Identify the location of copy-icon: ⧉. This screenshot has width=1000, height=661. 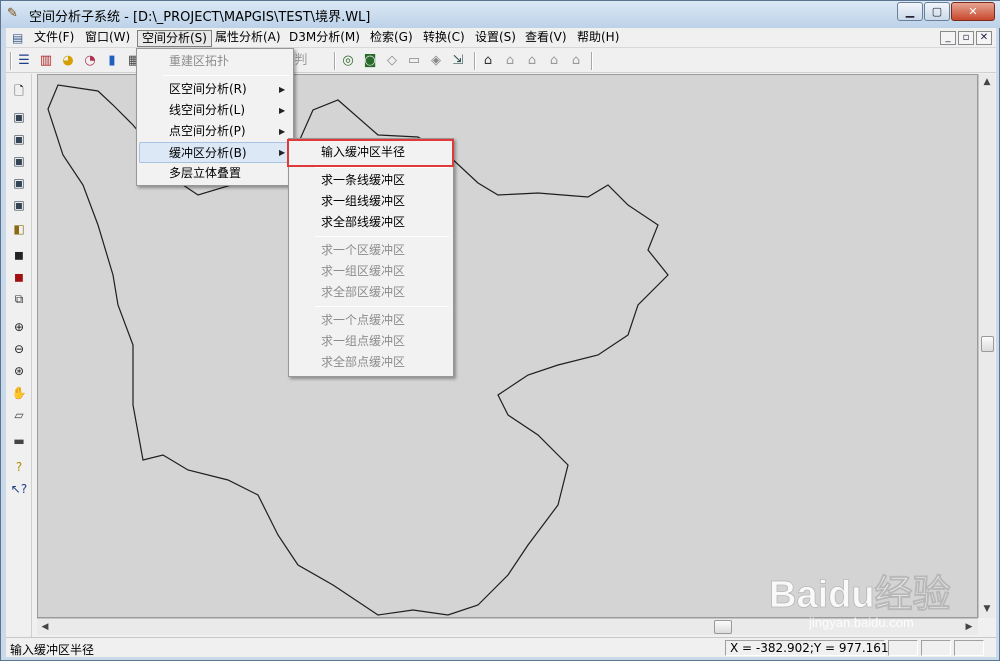
(19, 299).